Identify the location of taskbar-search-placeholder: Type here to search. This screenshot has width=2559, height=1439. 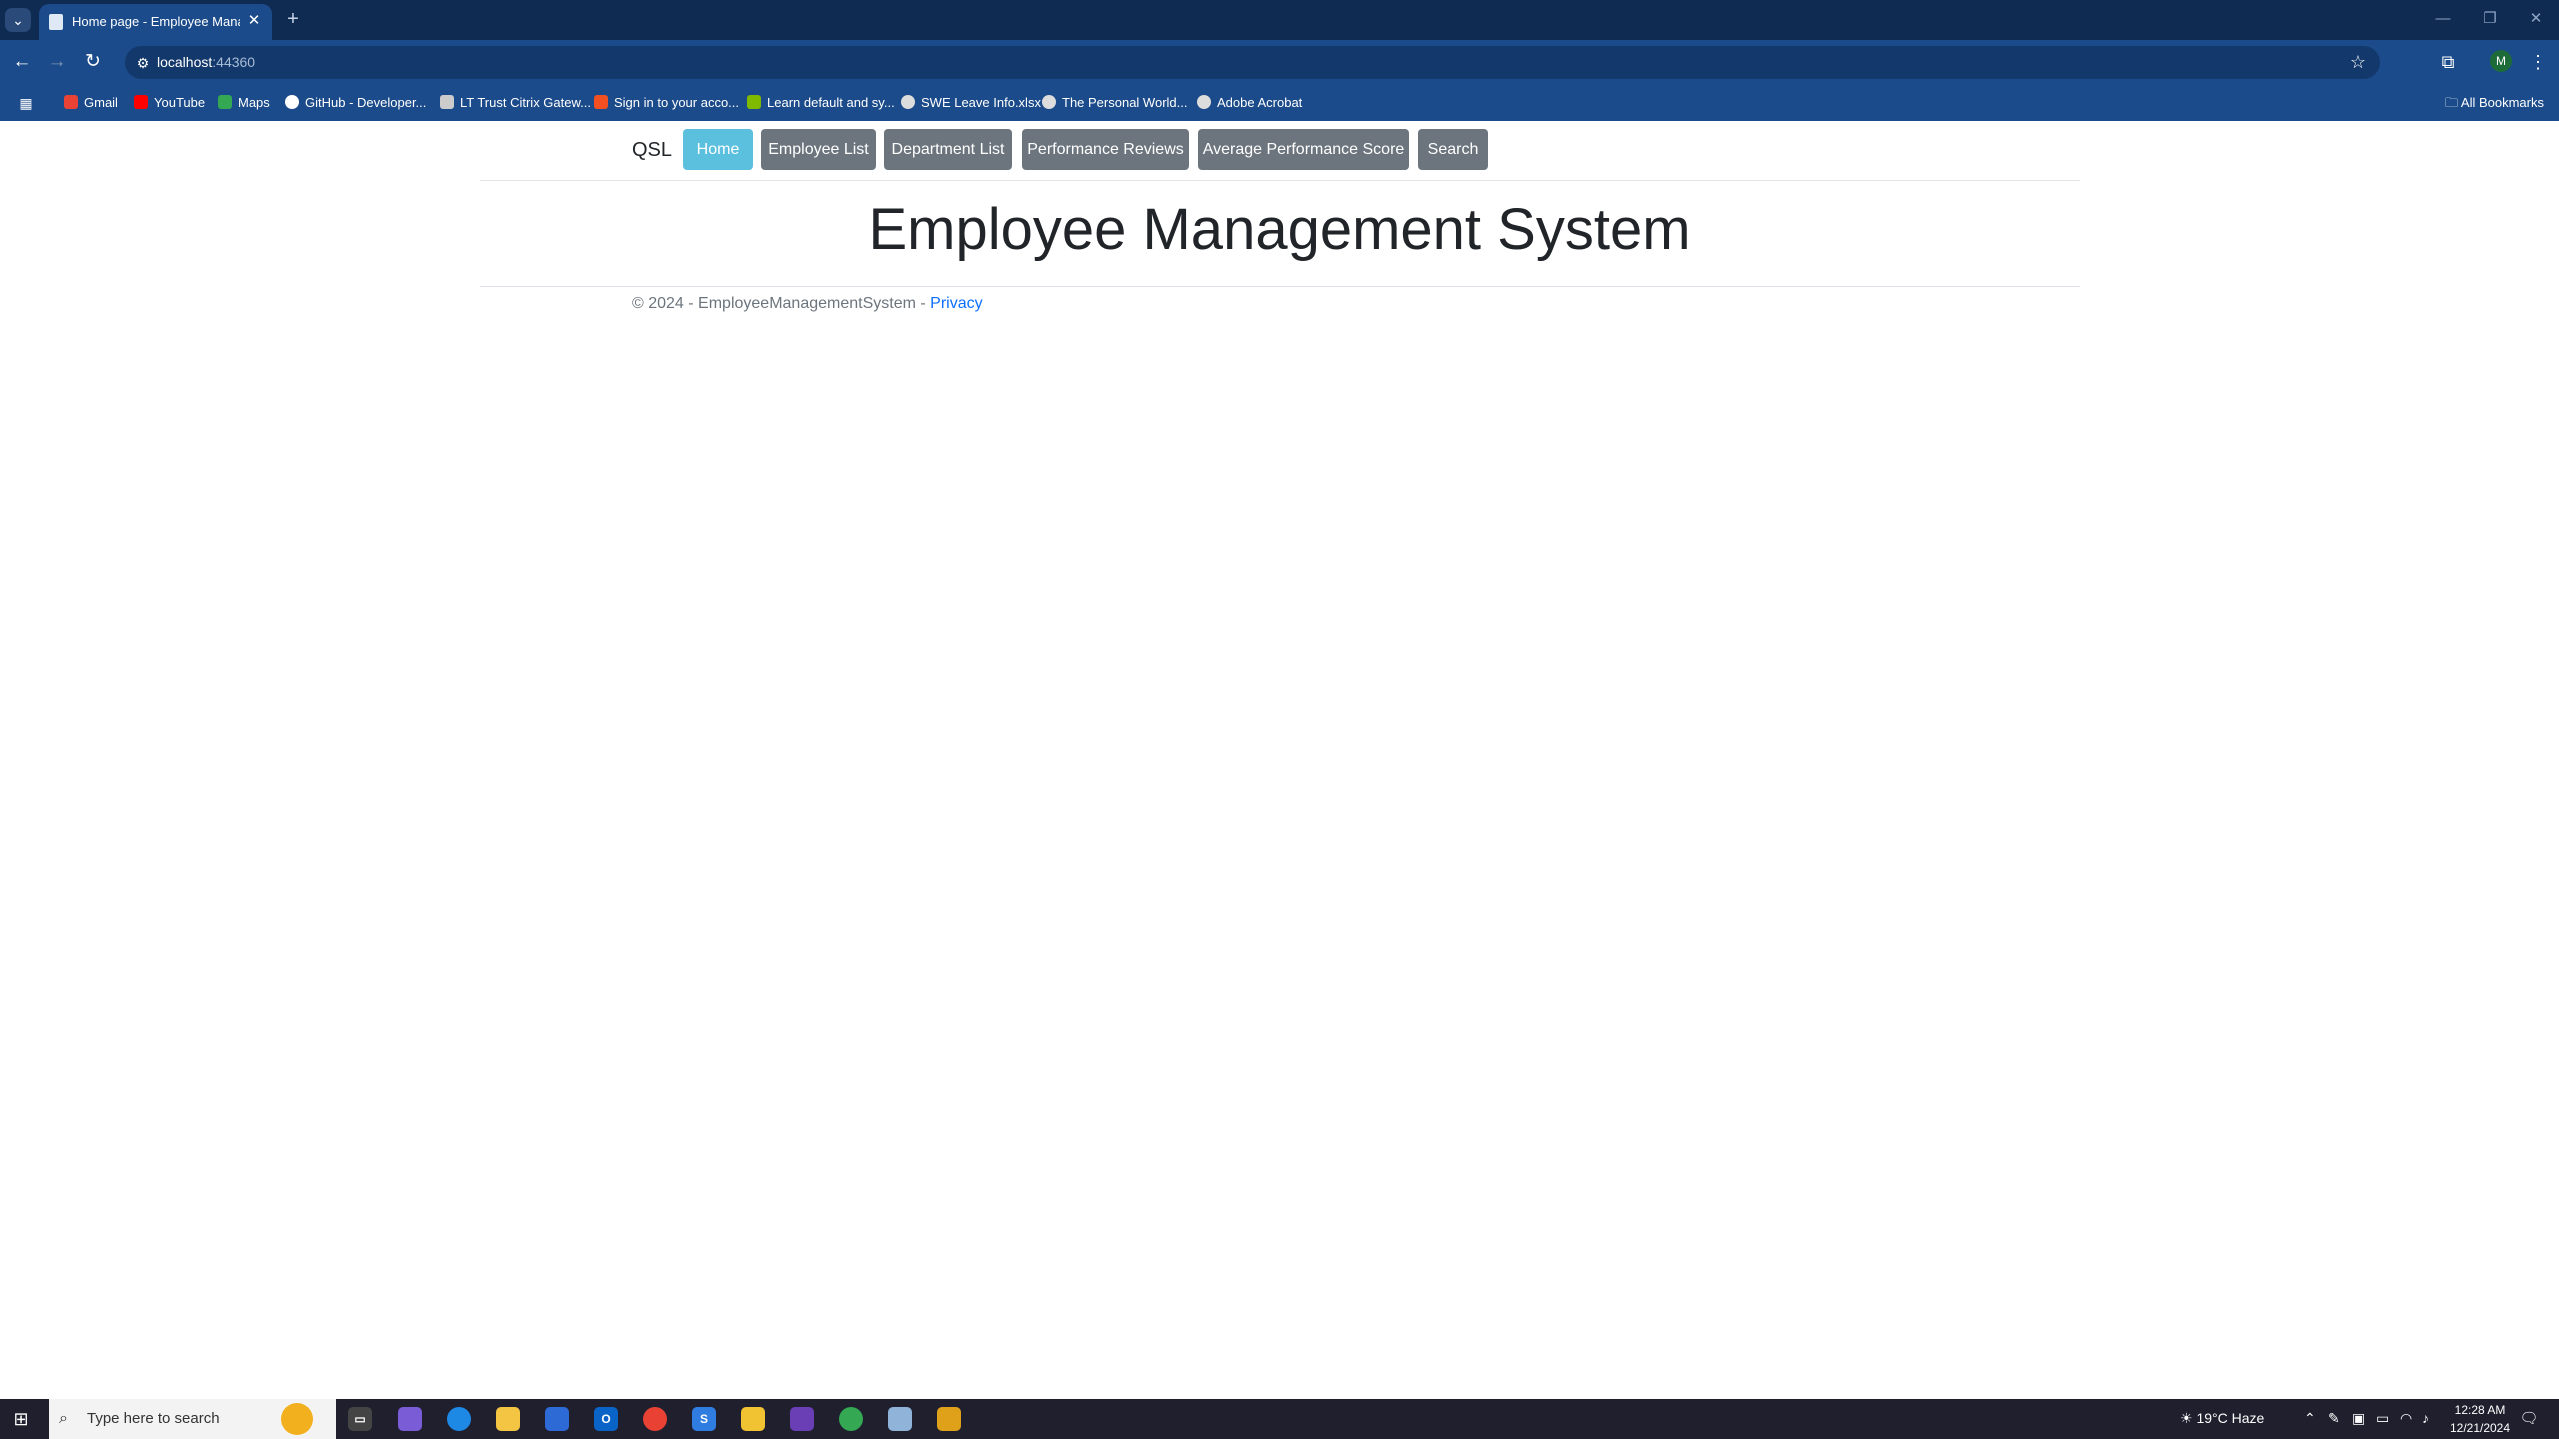
(153, 1418).